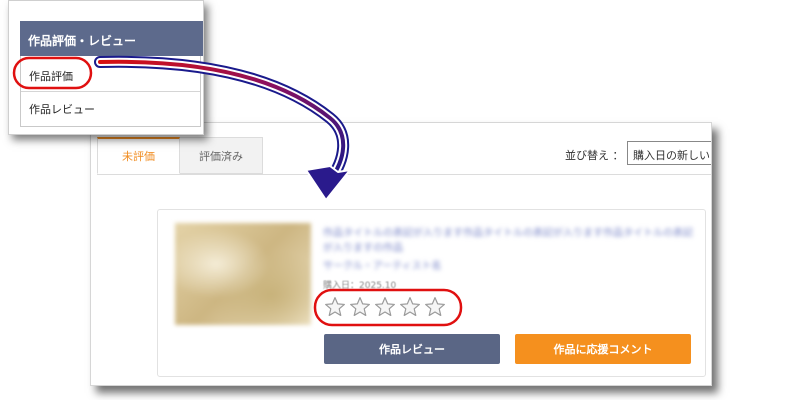 Image resolution: width=800 pixels, height=400 pixels. I want to click on item-author: サークル・アーティスト名, so click(382, 264).